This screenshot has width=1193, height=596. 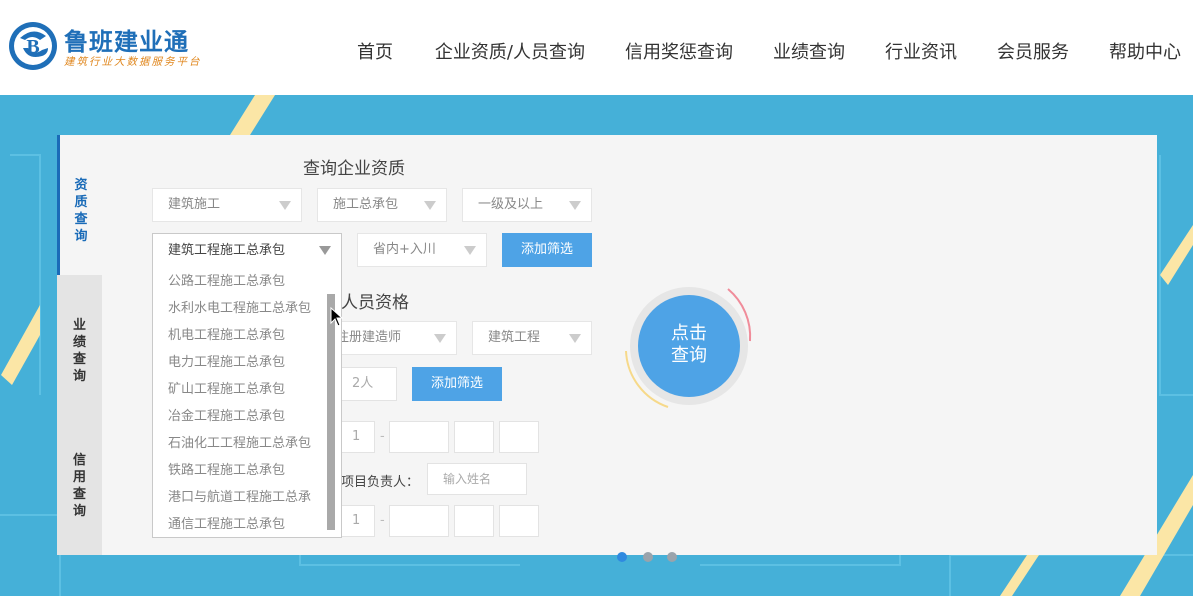 I want to click on search-button: 点击 查询, so click(x=689, y=346).